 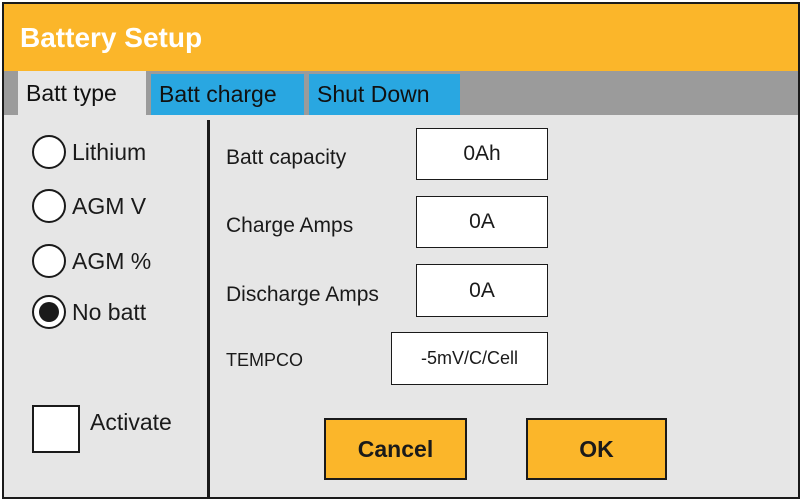 What do you see at coordinates (49, 152) in the screenshot?
I see `radio-button-lithium` at bounding box center [49, 152].